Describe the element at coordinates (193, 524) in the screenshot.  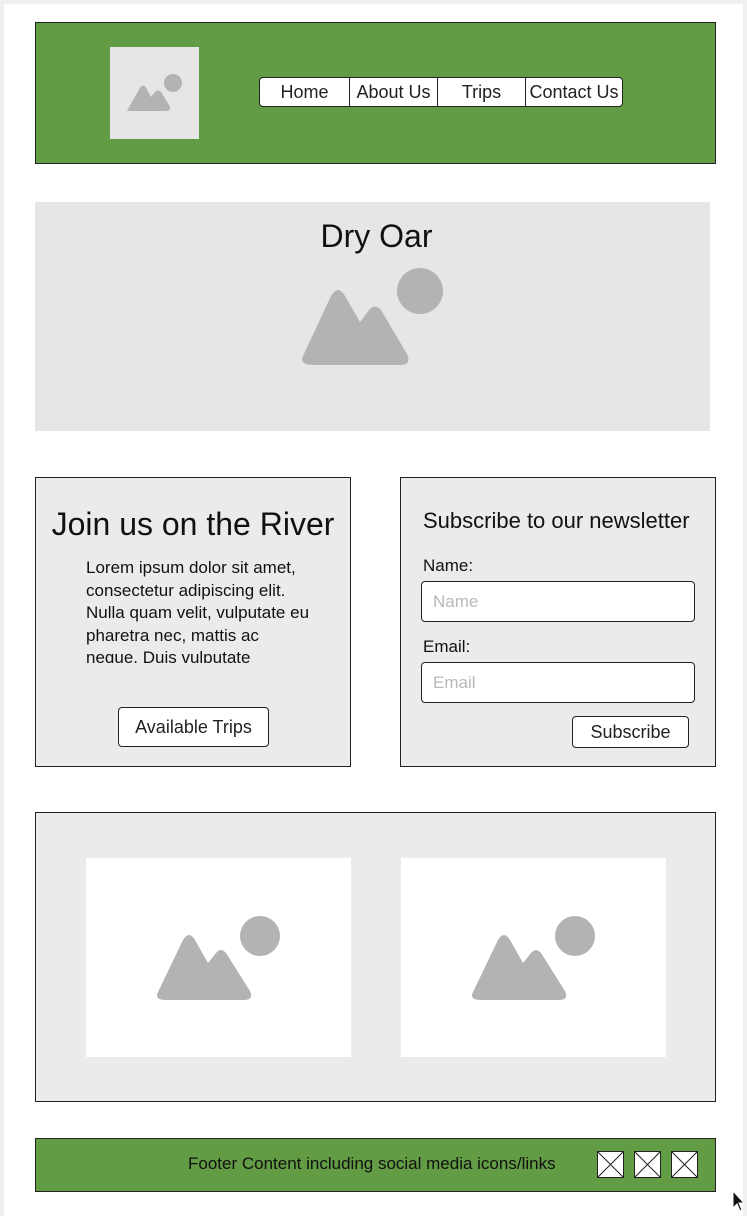
I see `join-title: Join us on the River` at that location.